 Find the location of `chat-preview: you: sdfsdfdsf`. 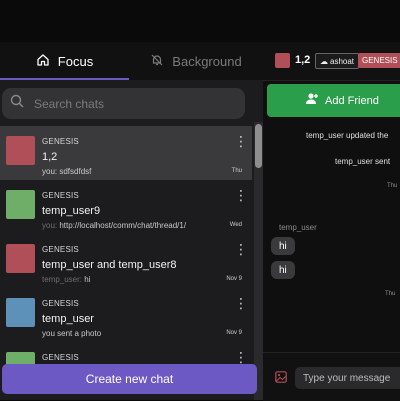

chat-preview: you: sdfsdfdsf is located at coordinates (67, 171).